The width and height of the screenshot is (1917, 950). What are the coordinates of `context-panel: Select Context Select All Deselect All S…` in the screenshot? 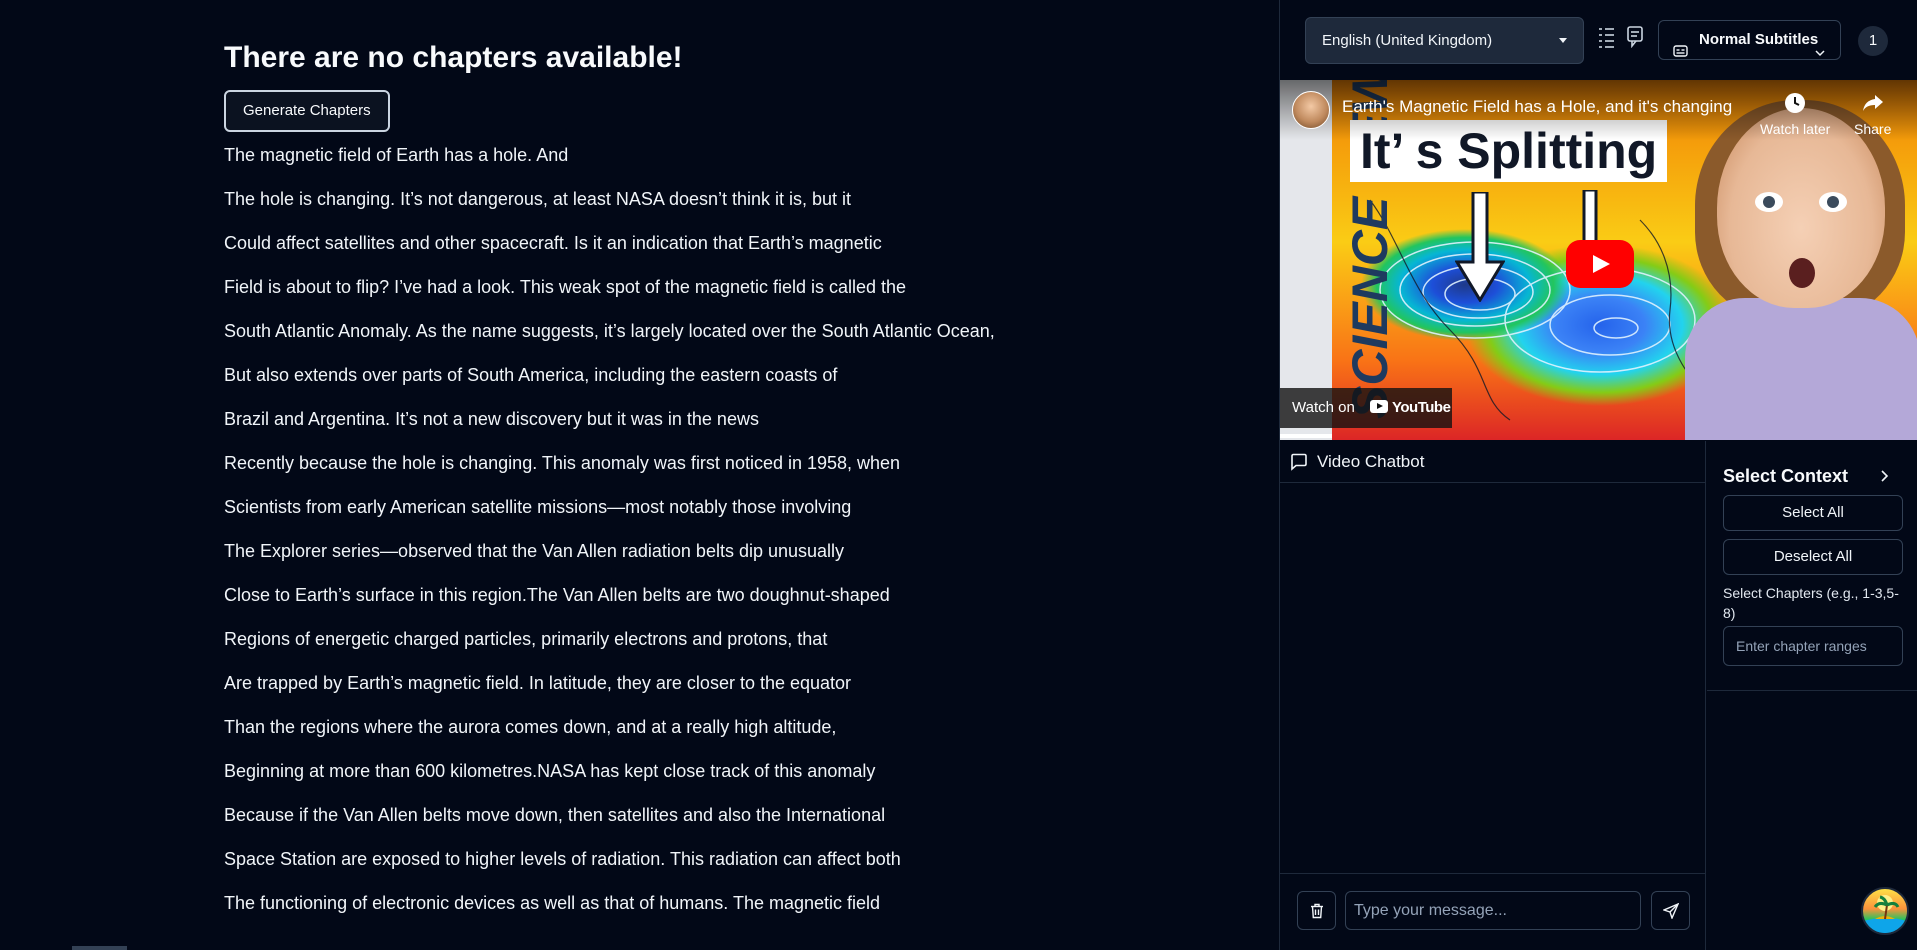 It's located at (1812, 566).